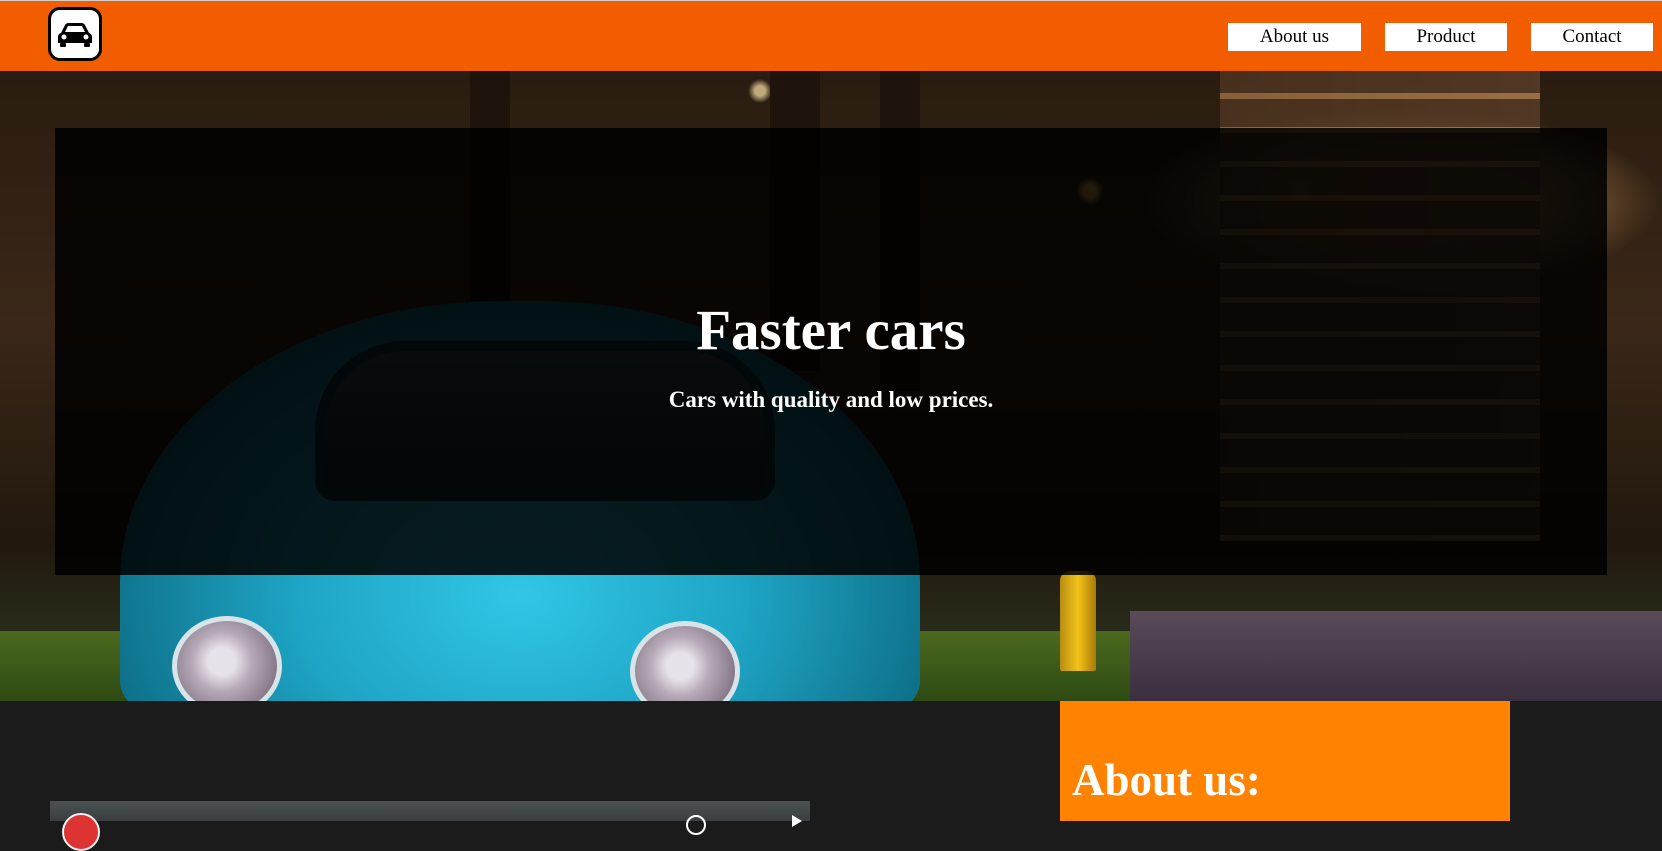 This screenshot has width=1662, height=851. I want to click on about-us-heading: About us:, so click(1166, 780).